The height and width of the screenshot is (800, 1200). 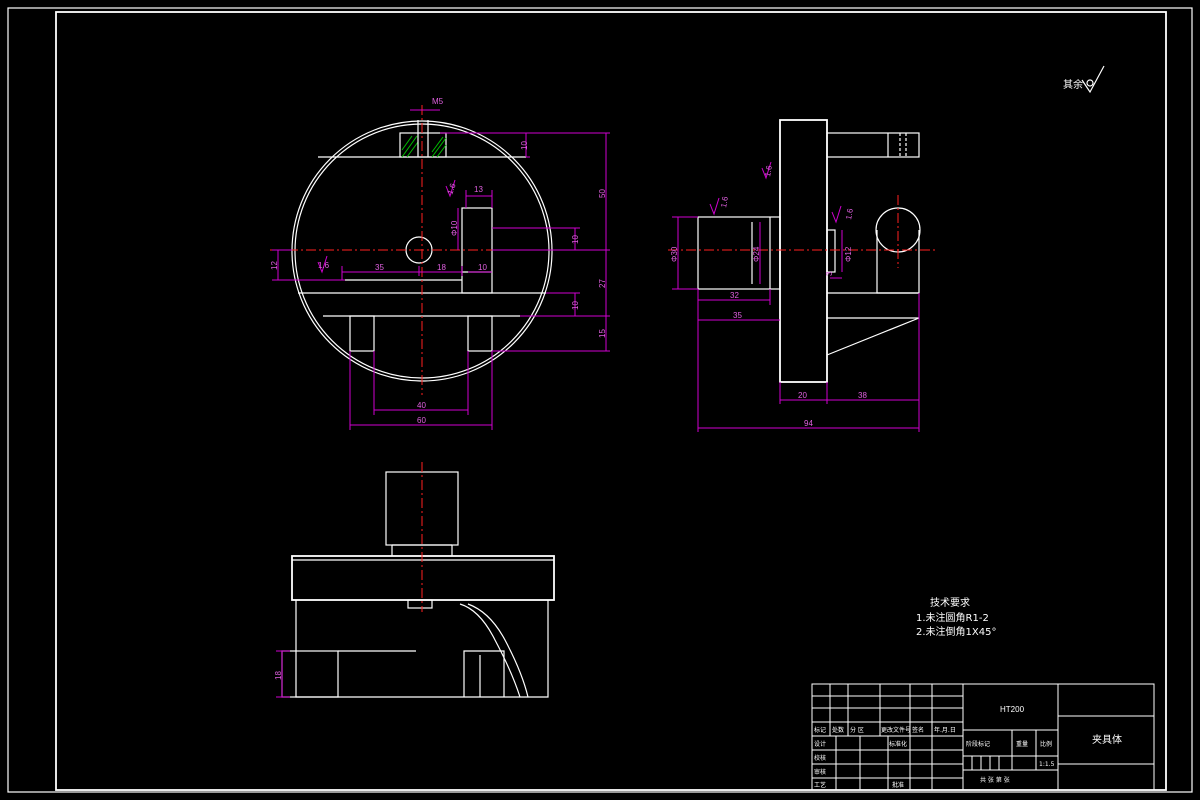 I want to click on dim-front-60: 60, so click(x=421, y=420).